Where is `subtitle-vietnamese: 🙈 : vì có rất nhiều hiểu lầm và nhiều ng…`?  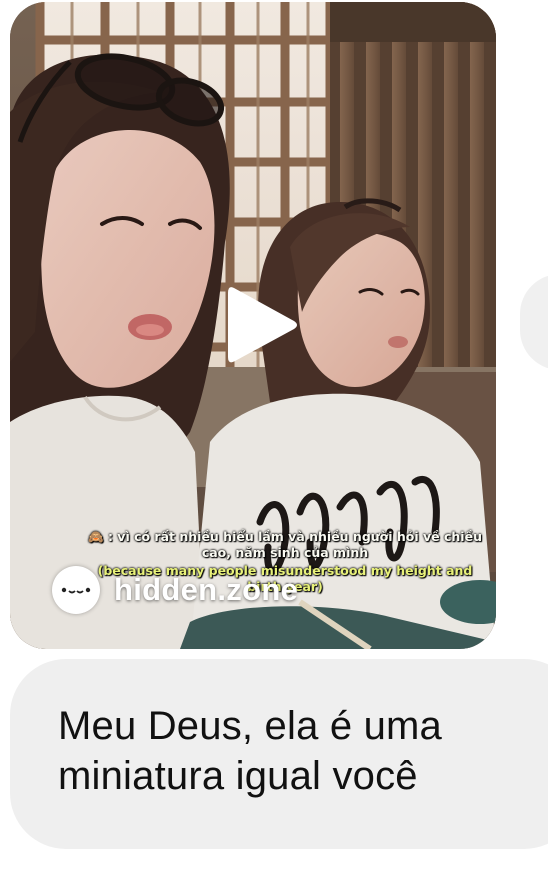
subtitle-vietnamese: 🙈 : vì có rất nhiều hiểu lầm và nhiều ng… is located at coordinates (285, 544).